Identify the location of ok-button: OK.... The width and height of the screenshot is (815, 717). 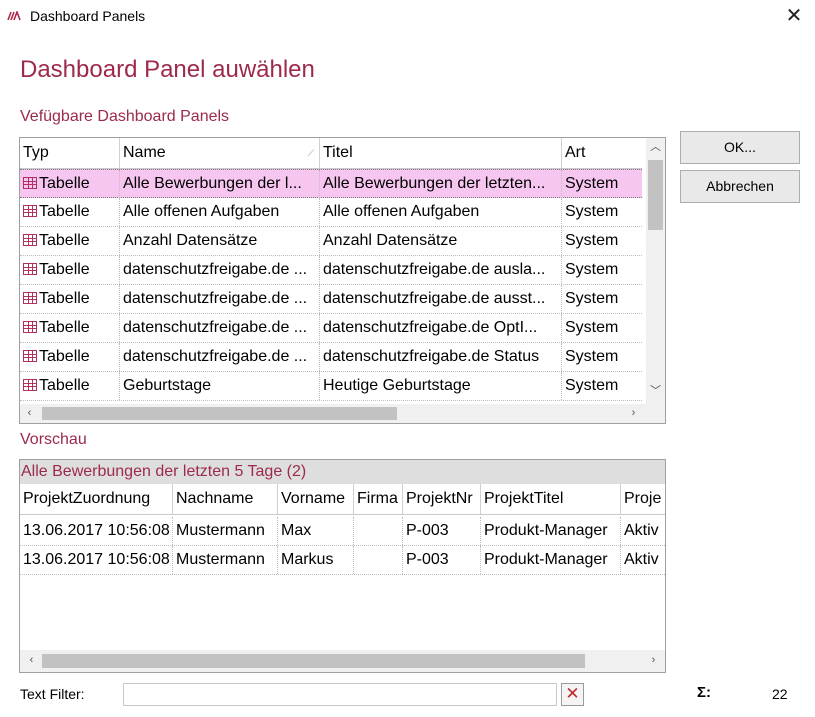
(740, 147).